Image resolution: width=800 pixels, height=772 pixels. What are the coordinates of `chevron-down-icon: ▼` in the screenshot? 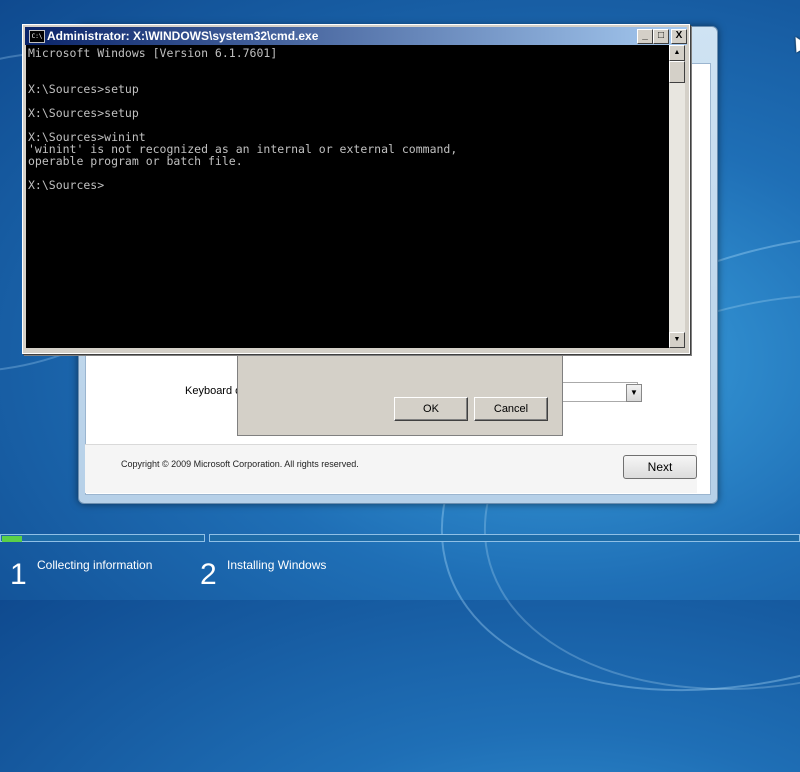 It's located at (634, 393).